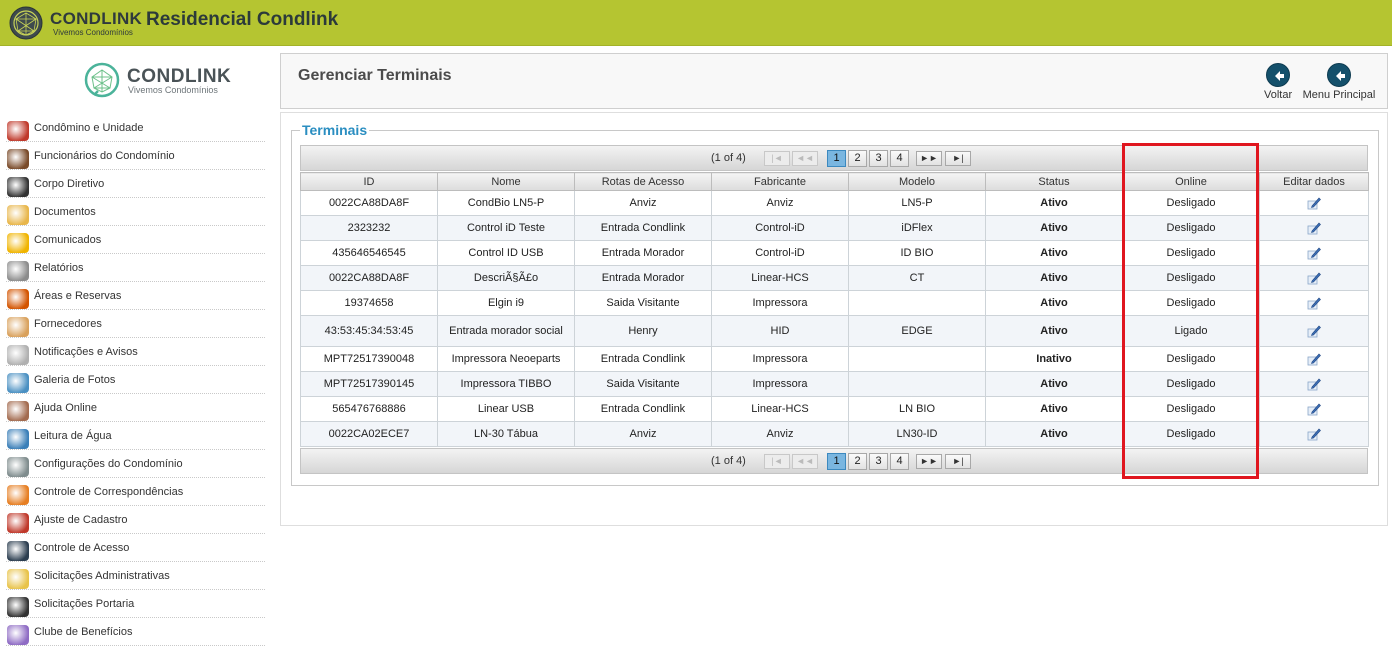 This screenshot has height=654, width=1392. Describe the element at coordinates (917, 181) in the screenshot. I see `column-header-modelo: Modelo` at that location.